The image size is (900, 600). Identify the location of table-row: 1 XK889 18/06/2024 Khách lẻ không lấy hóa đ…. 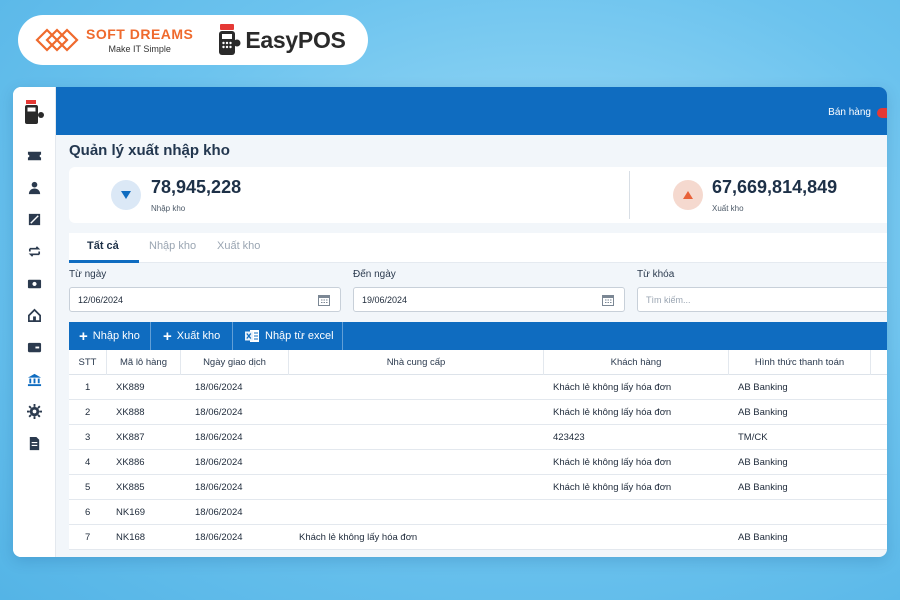
(478, 387).